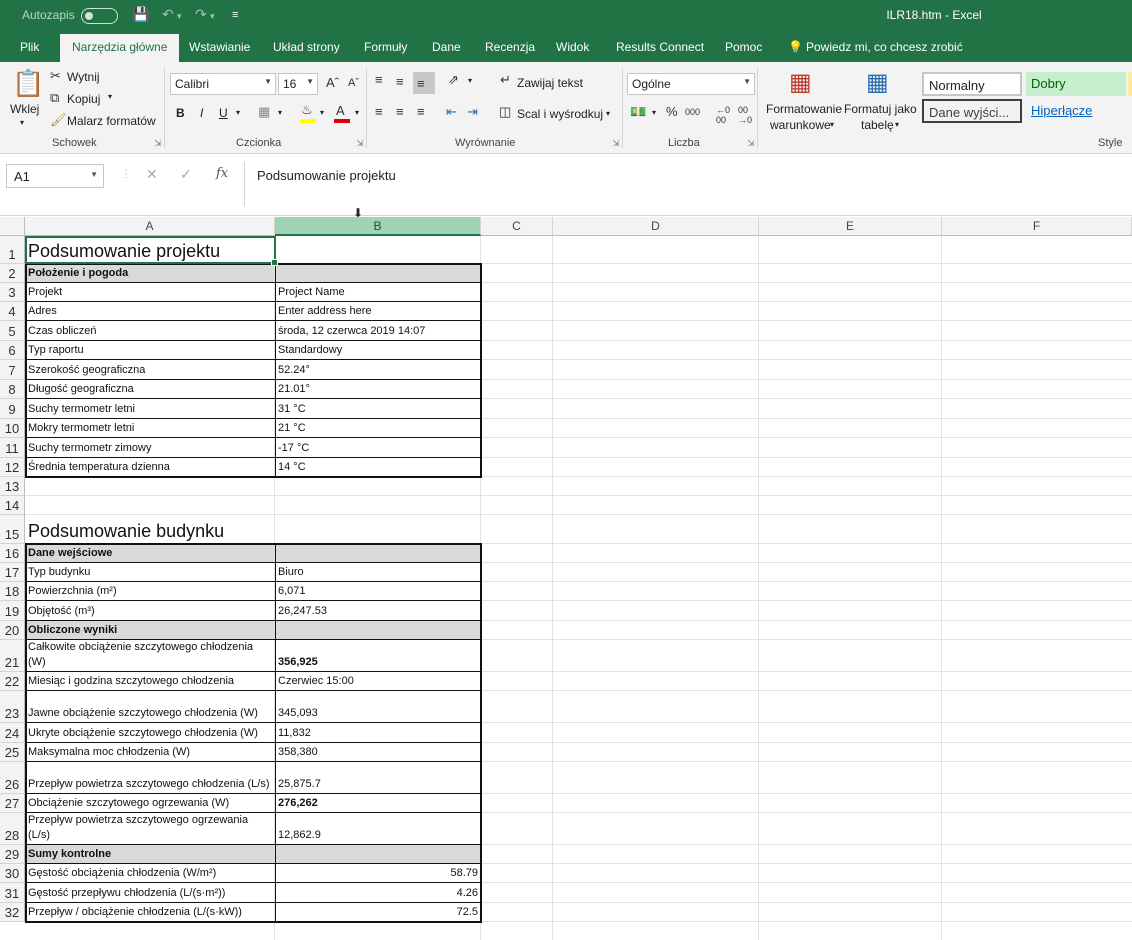 The image size is (1132, 940). Describe the element at coordinates (688, 184) in the screenshot. I see `formula-input: Podsumowanie projektu` at that location.